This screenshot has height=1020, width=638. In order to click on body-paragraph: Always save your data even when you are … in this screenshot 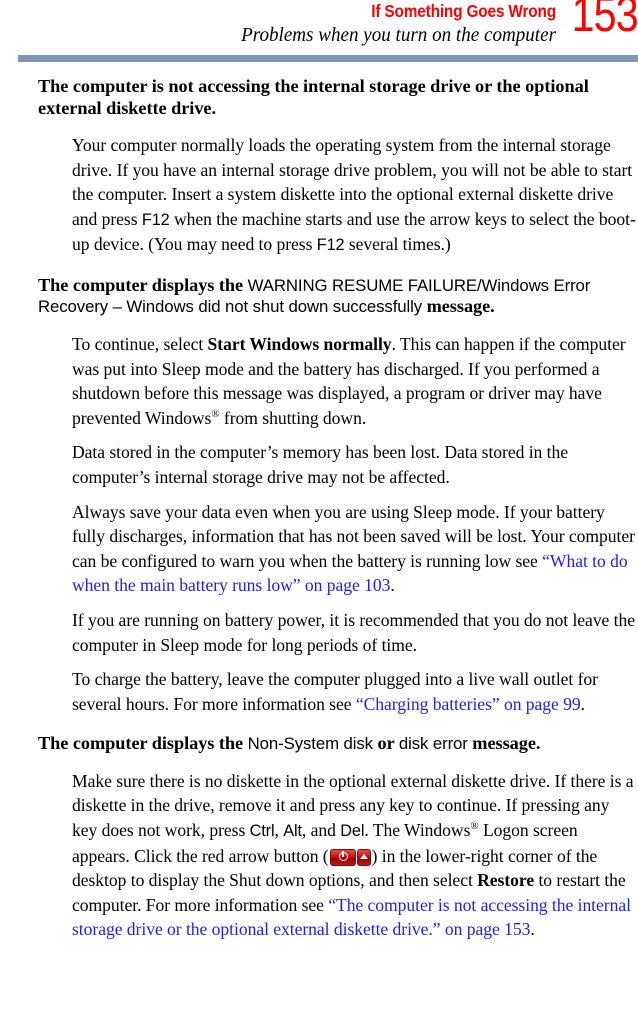, I will do `click(355, 549)`.